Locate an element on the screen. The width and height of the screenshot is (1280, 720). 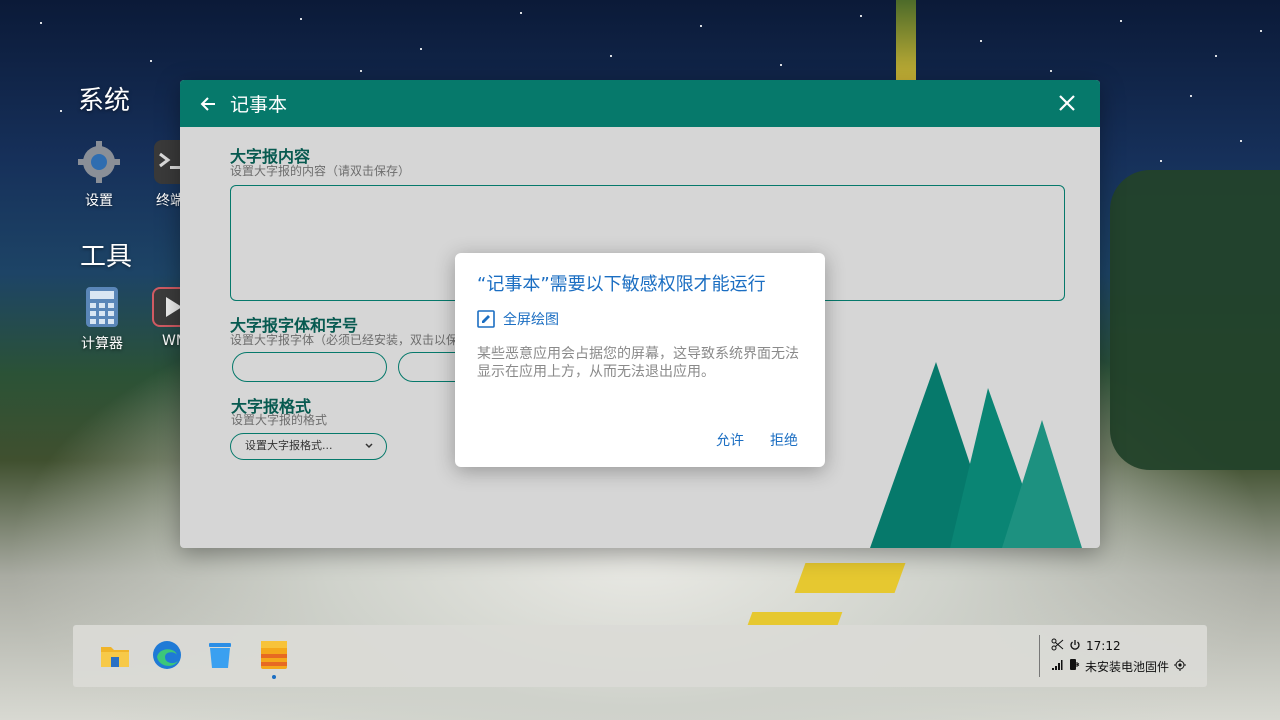
desktop-icon-wm: WM is located at coordinates (164, 318).